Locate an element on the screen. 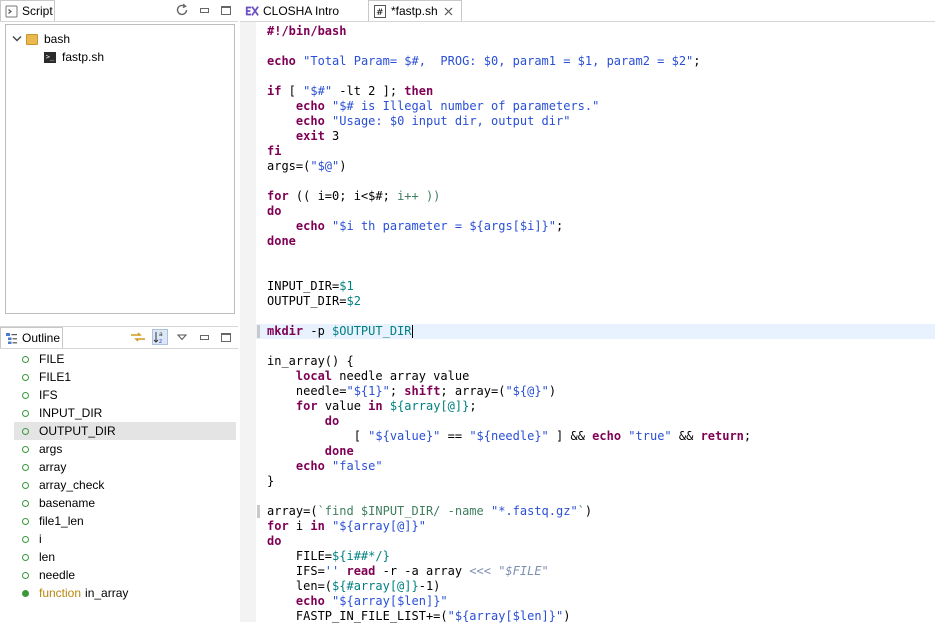  tab-script: Script is located at coordinates (27, 10).